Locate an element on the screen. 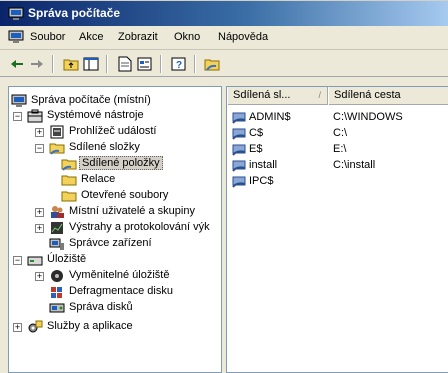 This screenshot has width=448, height=373. table-row: ADMIN$ C:\WINDOWS is located at coordinates (337, 117).